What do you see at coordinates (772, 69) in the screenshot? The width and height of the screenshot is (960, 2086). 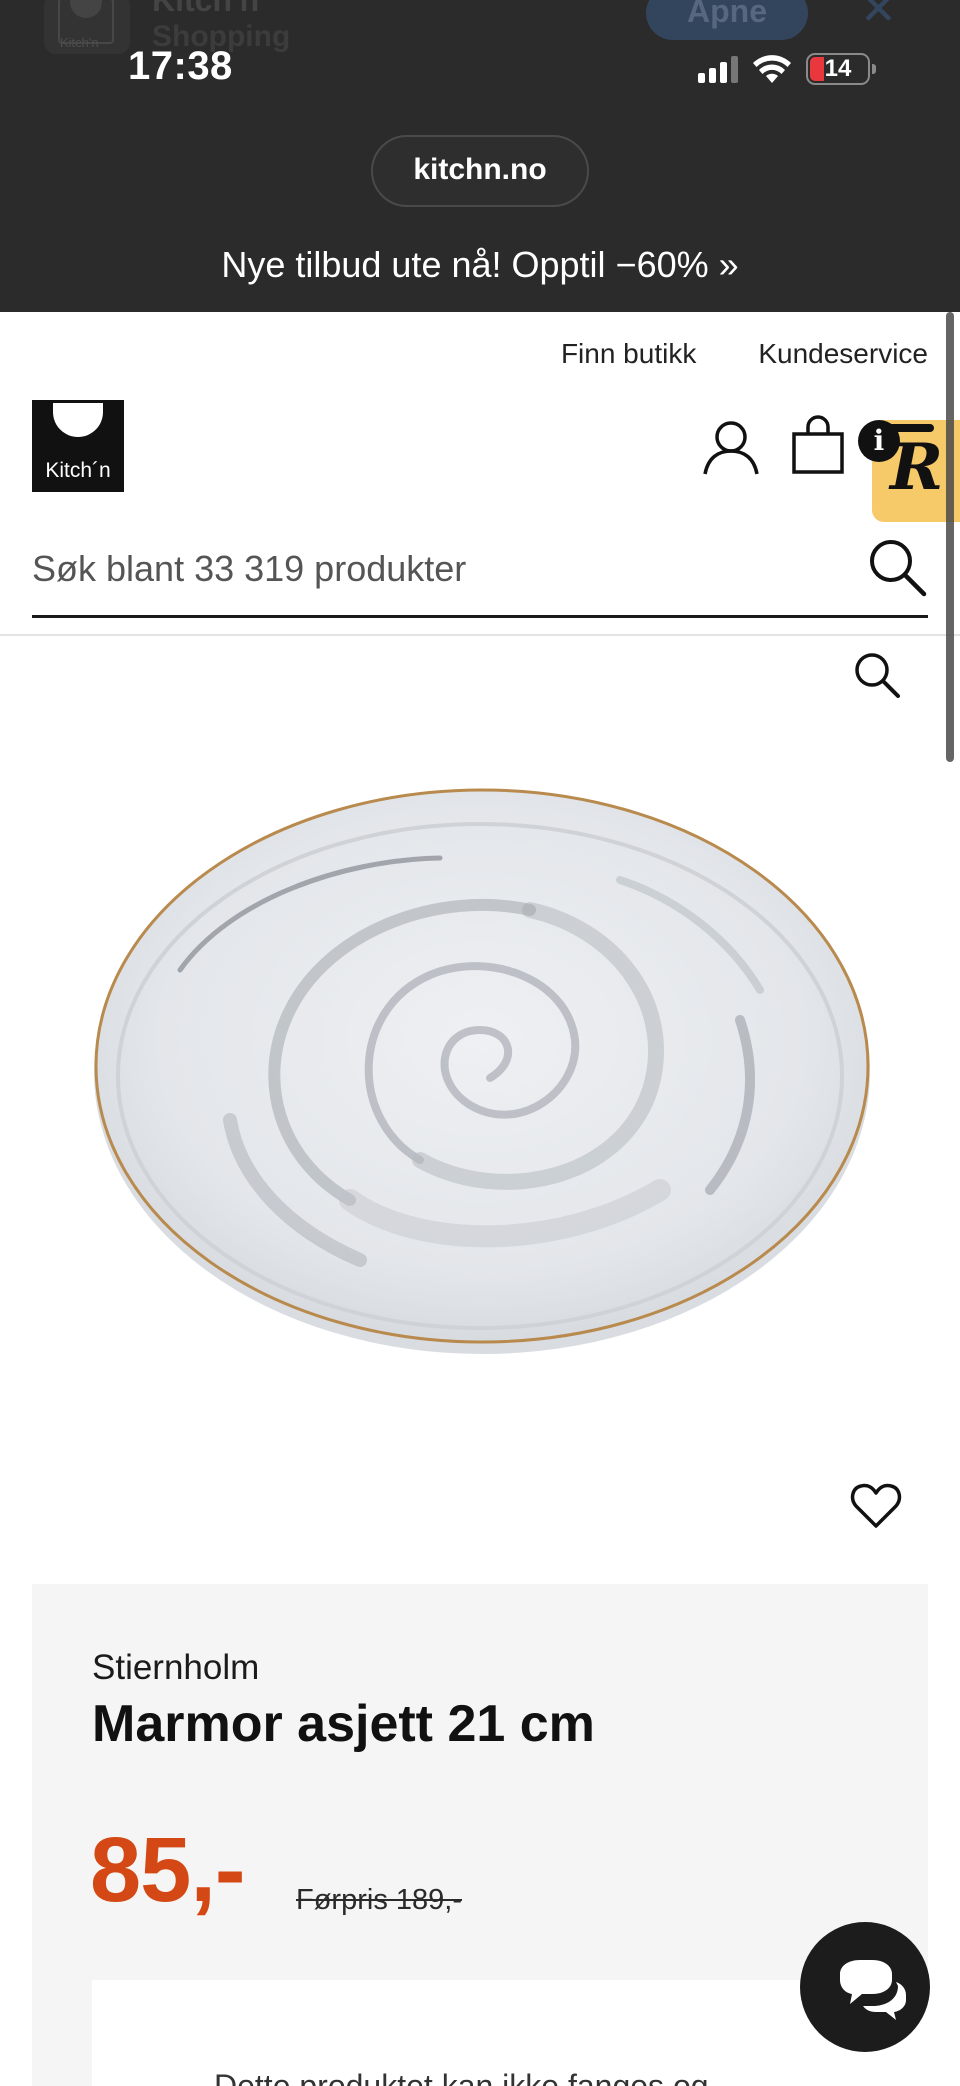 I see `wifi-icon` at bounding box center [772, 69].